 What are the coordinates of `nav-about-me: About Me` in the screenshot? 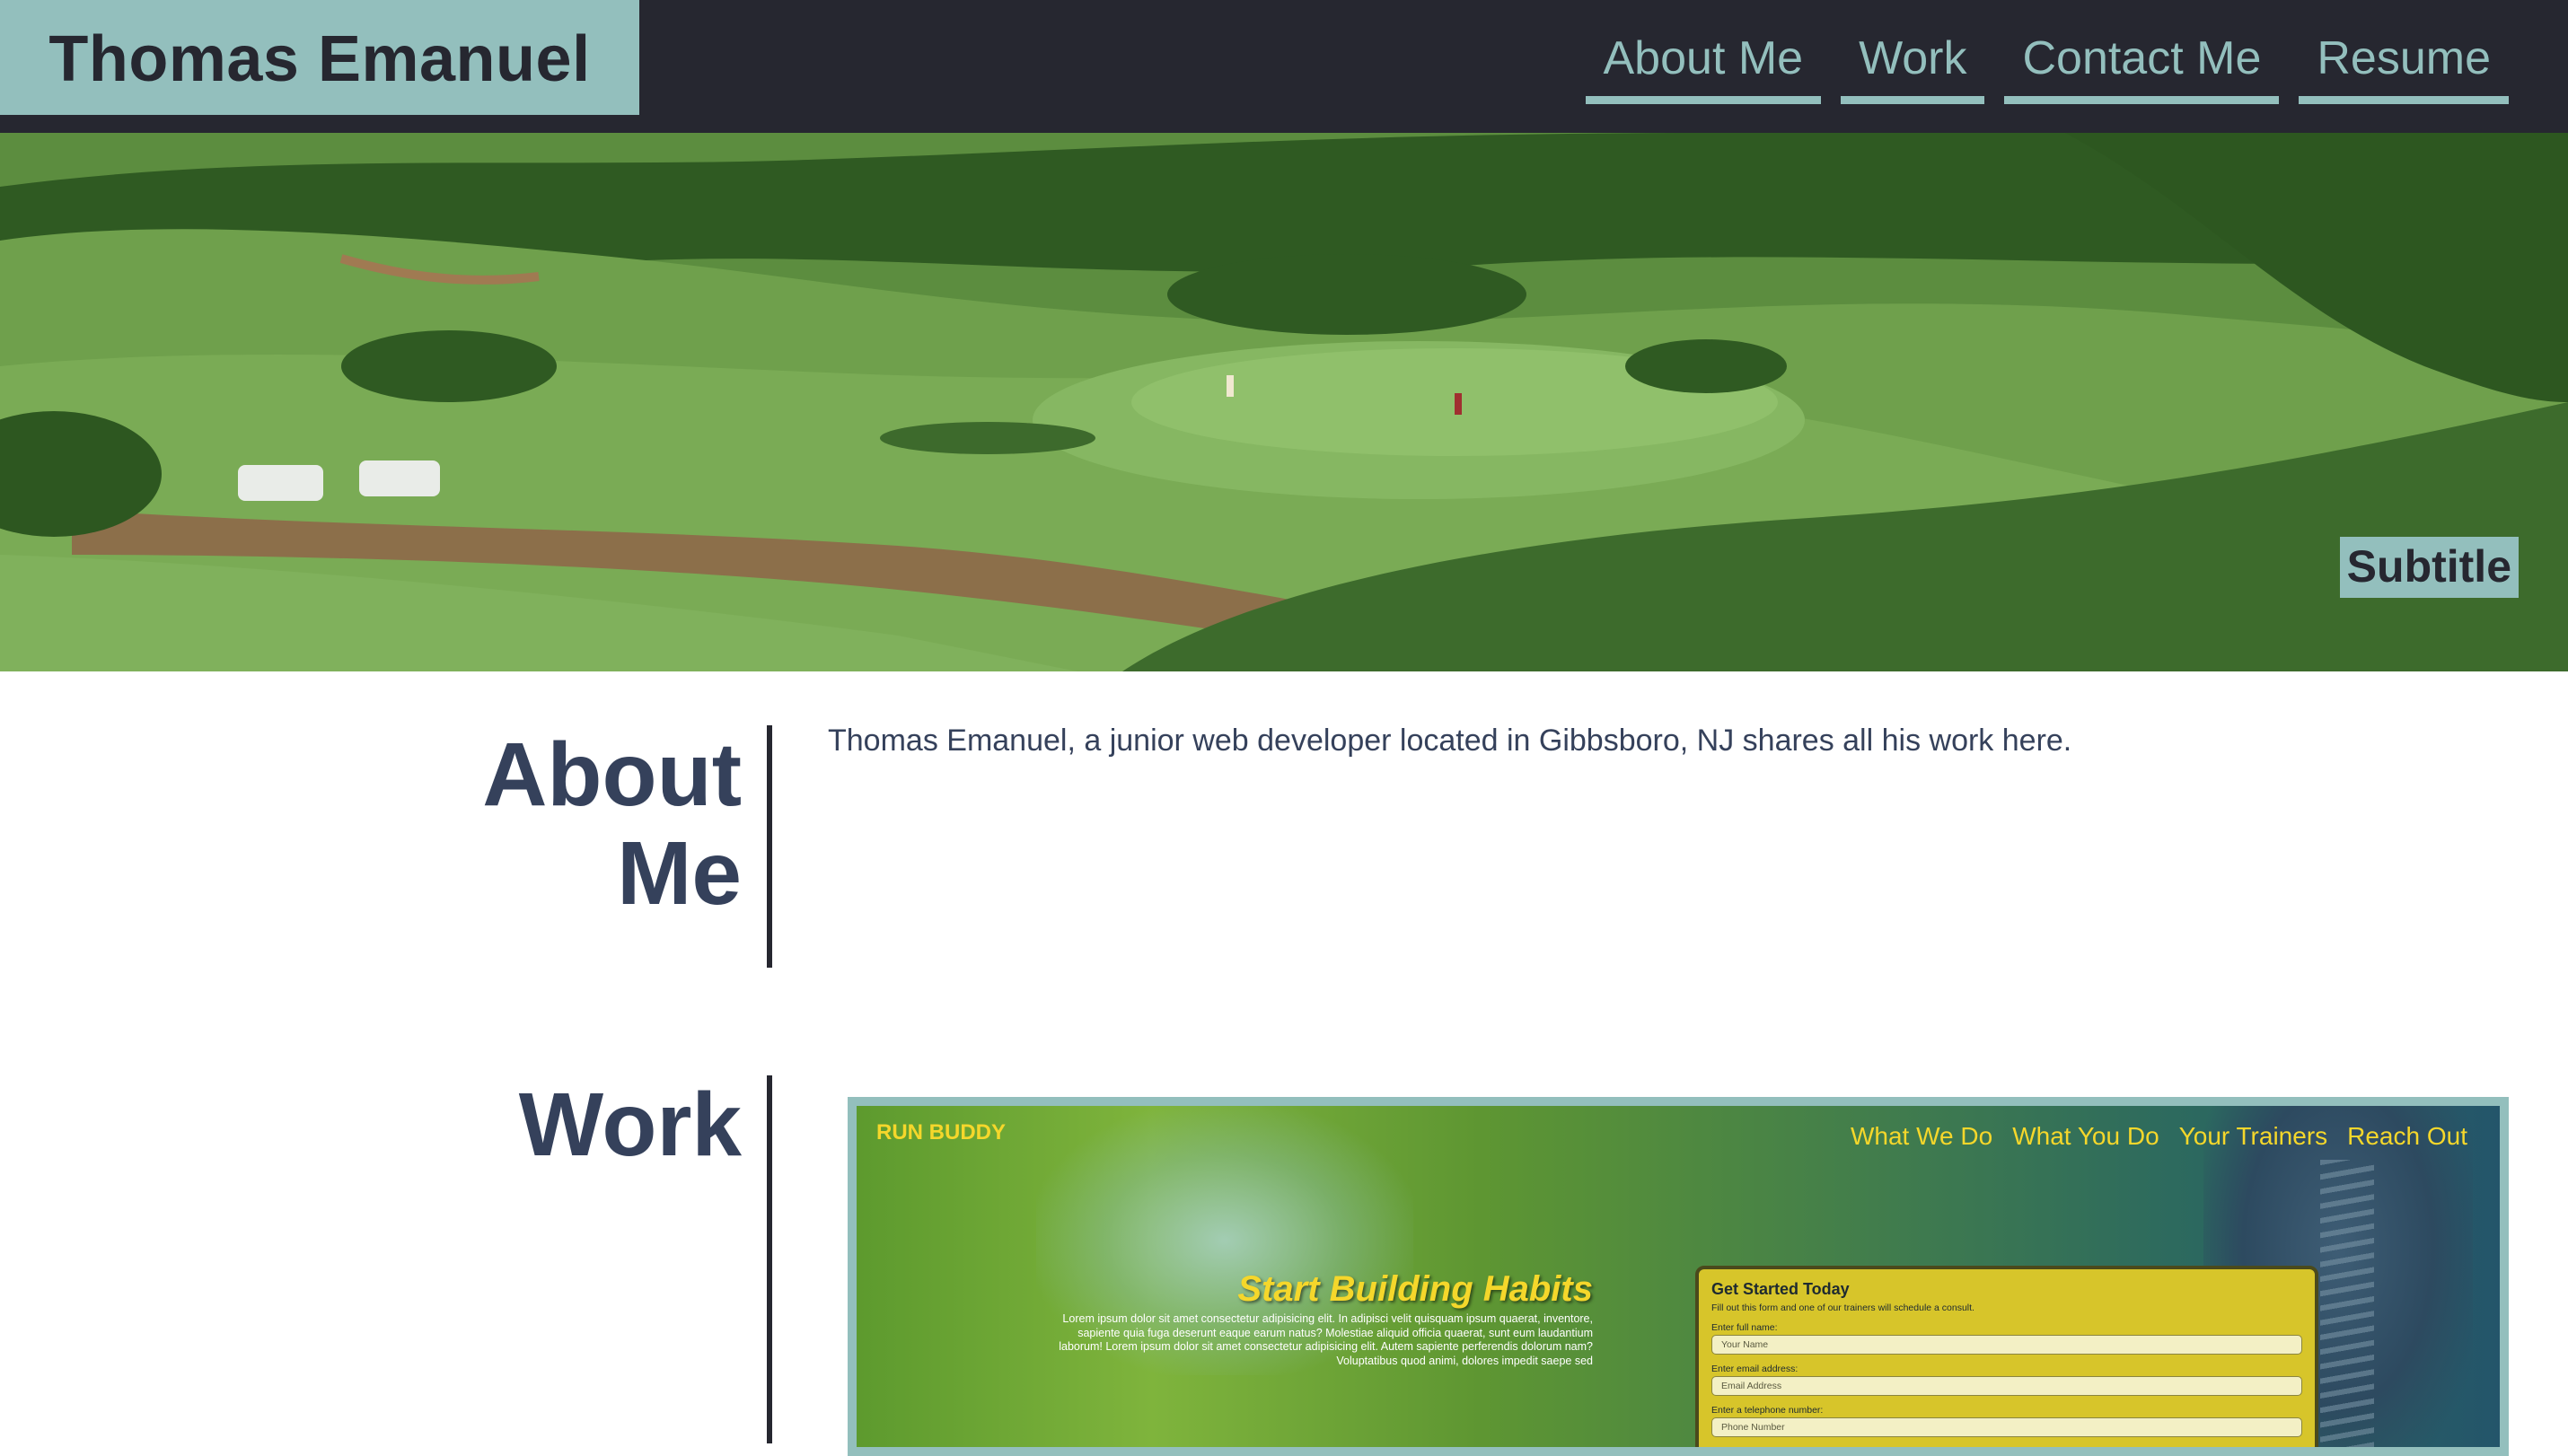 It's located at (1703, 64).